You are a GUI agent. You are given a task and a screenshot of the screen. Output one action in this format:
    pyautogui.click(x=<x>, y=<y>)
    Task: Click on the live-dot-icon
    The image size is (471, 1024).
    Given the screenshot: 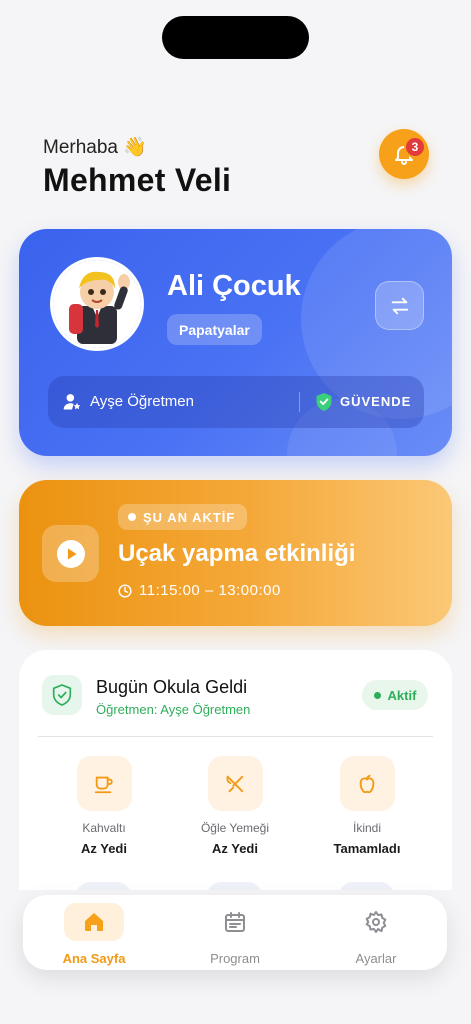 What is the action you would take?
    pyautogui.click(x=132, y=517)
    